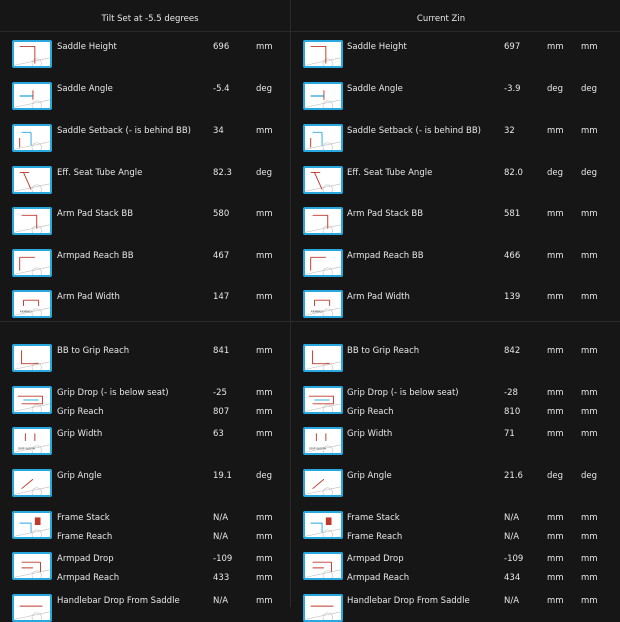 This screenshot has height=622, width=620. I want to click on row-label: Grip Angle, so click(79, 476).